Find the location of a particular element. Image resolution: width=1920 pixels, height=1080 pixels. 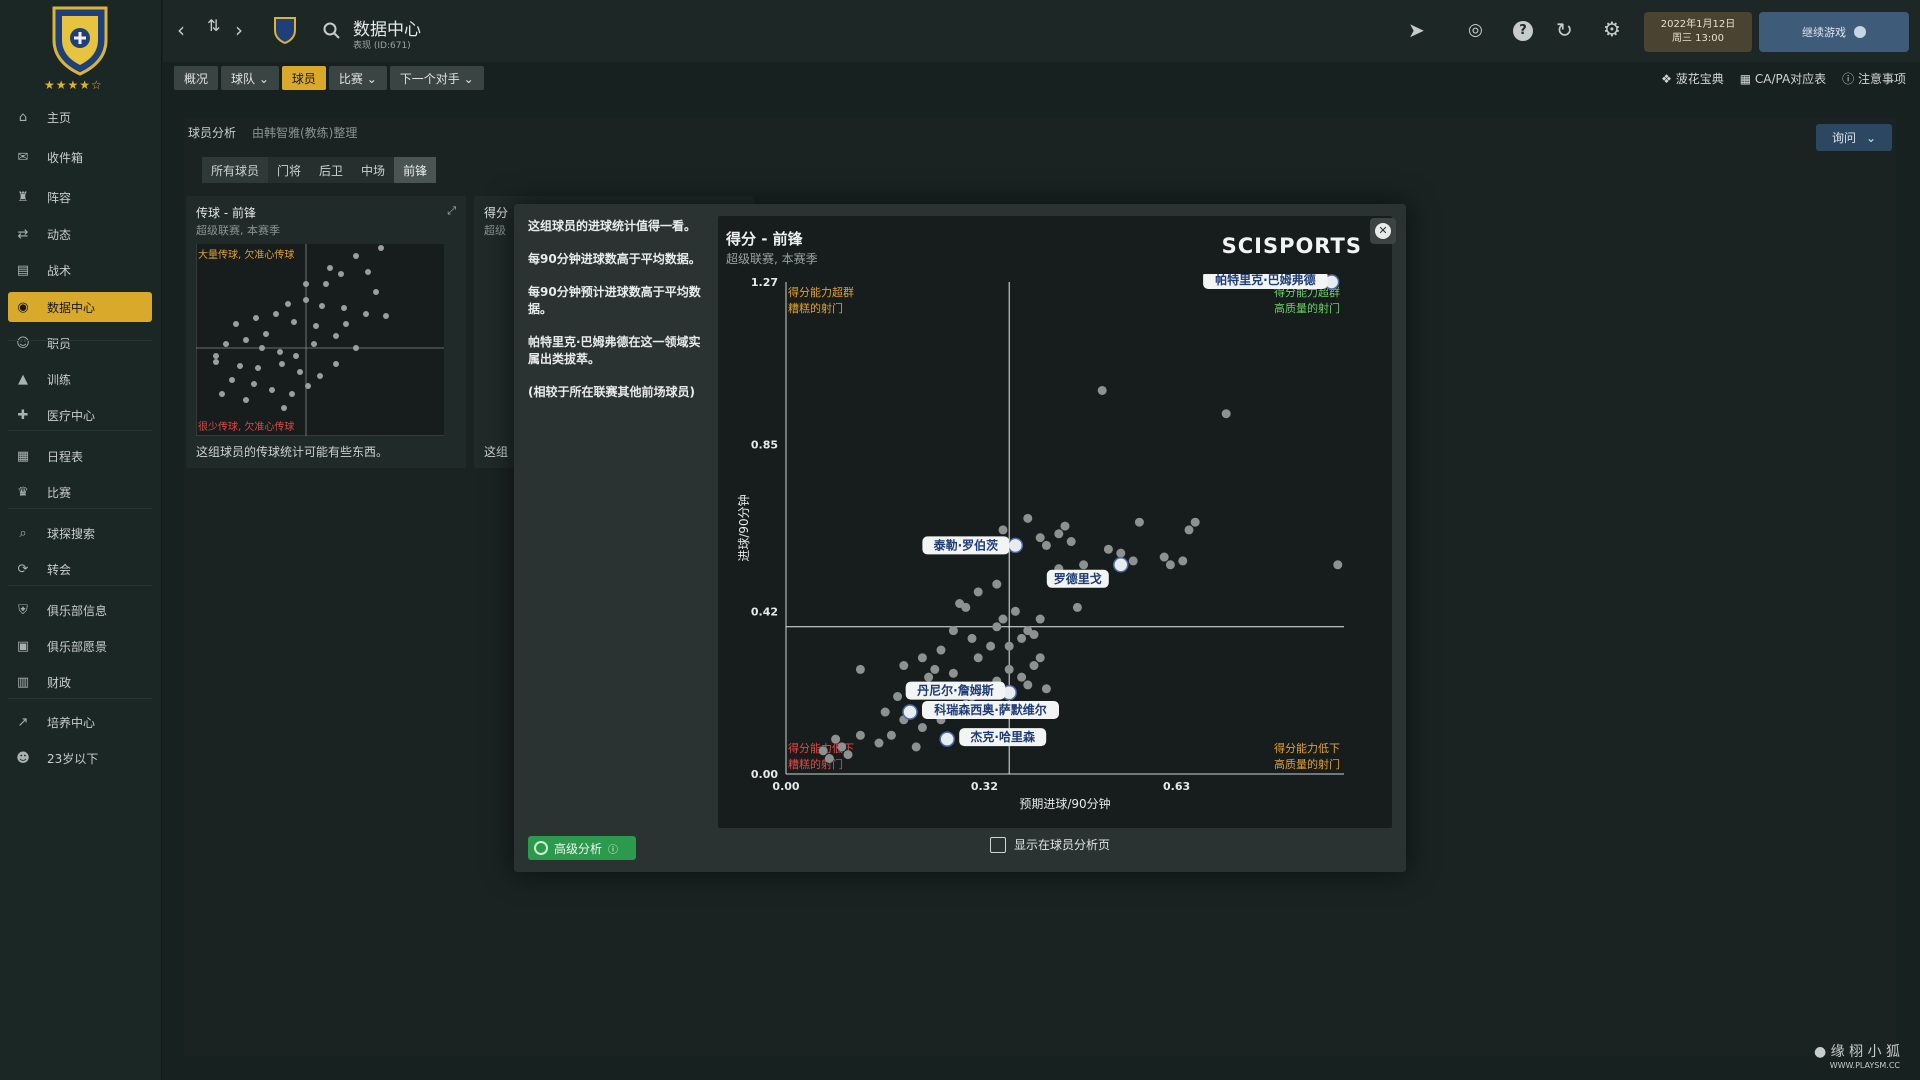

sidebar-item-15: ▣ 俱乐部愿景 is located at coordinates (80, 646).